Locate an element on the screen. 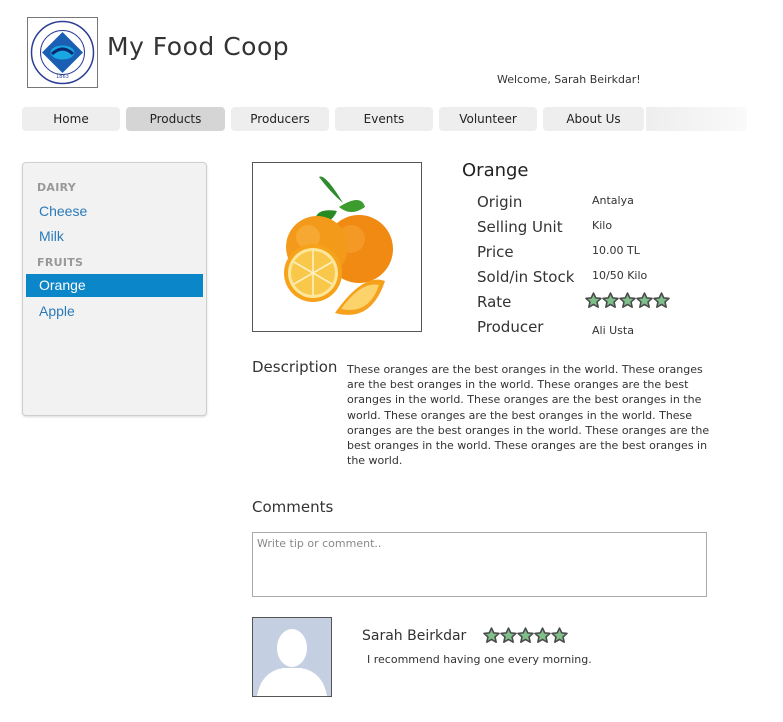 The width and height of the screenshot is (783, 722). detail-label-origin: Origin is located at coordinates (500, 202).